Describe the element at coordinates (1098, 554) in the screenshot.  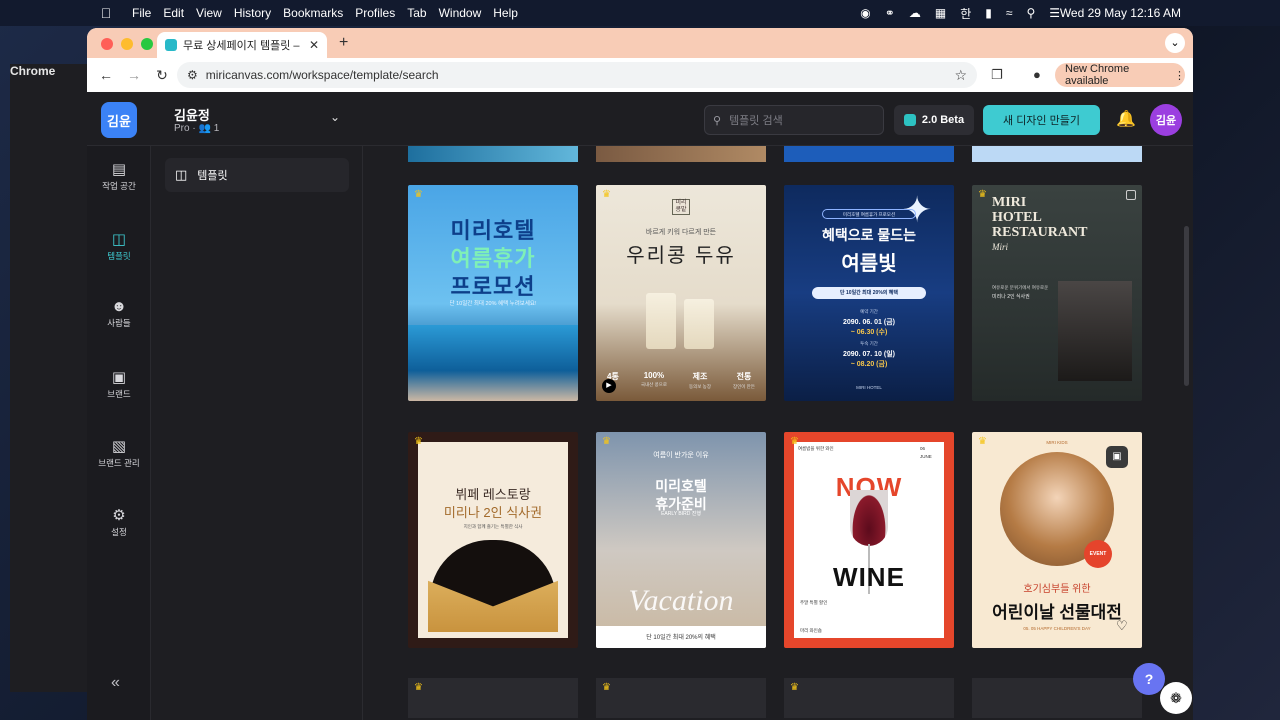
I see `event-badge: EVENT` at that location.